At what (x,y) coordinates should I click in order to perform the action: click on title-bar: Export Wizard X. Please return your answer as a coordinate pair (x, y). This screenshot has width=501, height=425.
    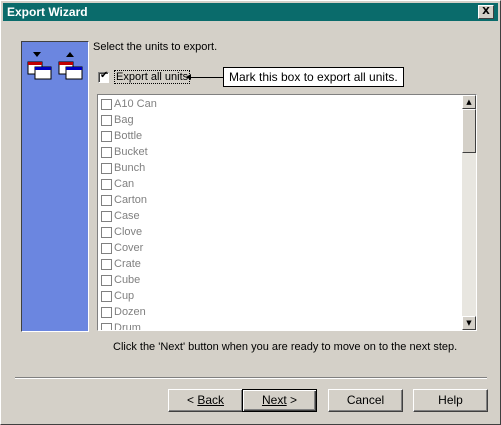
    Looking at the image, I should click on (250, 12).